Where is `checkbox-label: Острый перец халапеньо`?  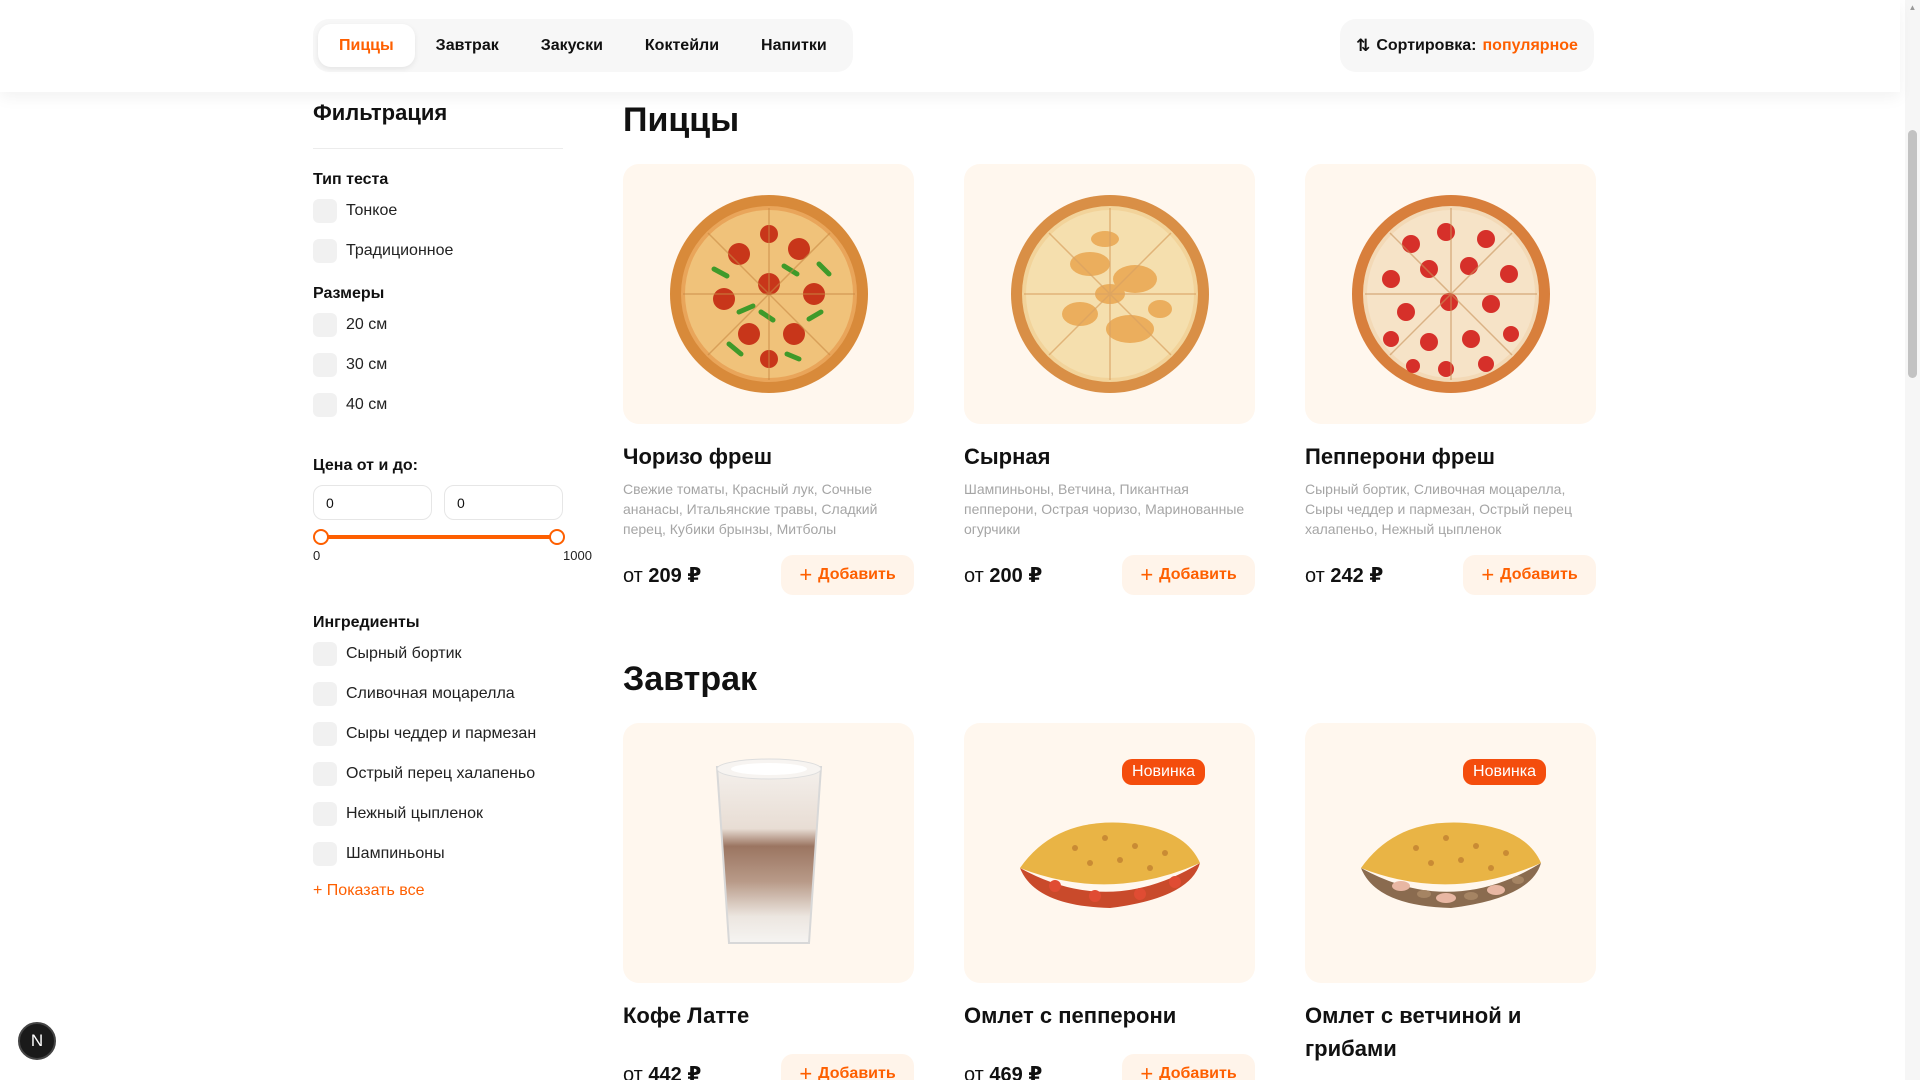
checkbox-label: Острый перец халапеньо is located at coordinates (441, 773).